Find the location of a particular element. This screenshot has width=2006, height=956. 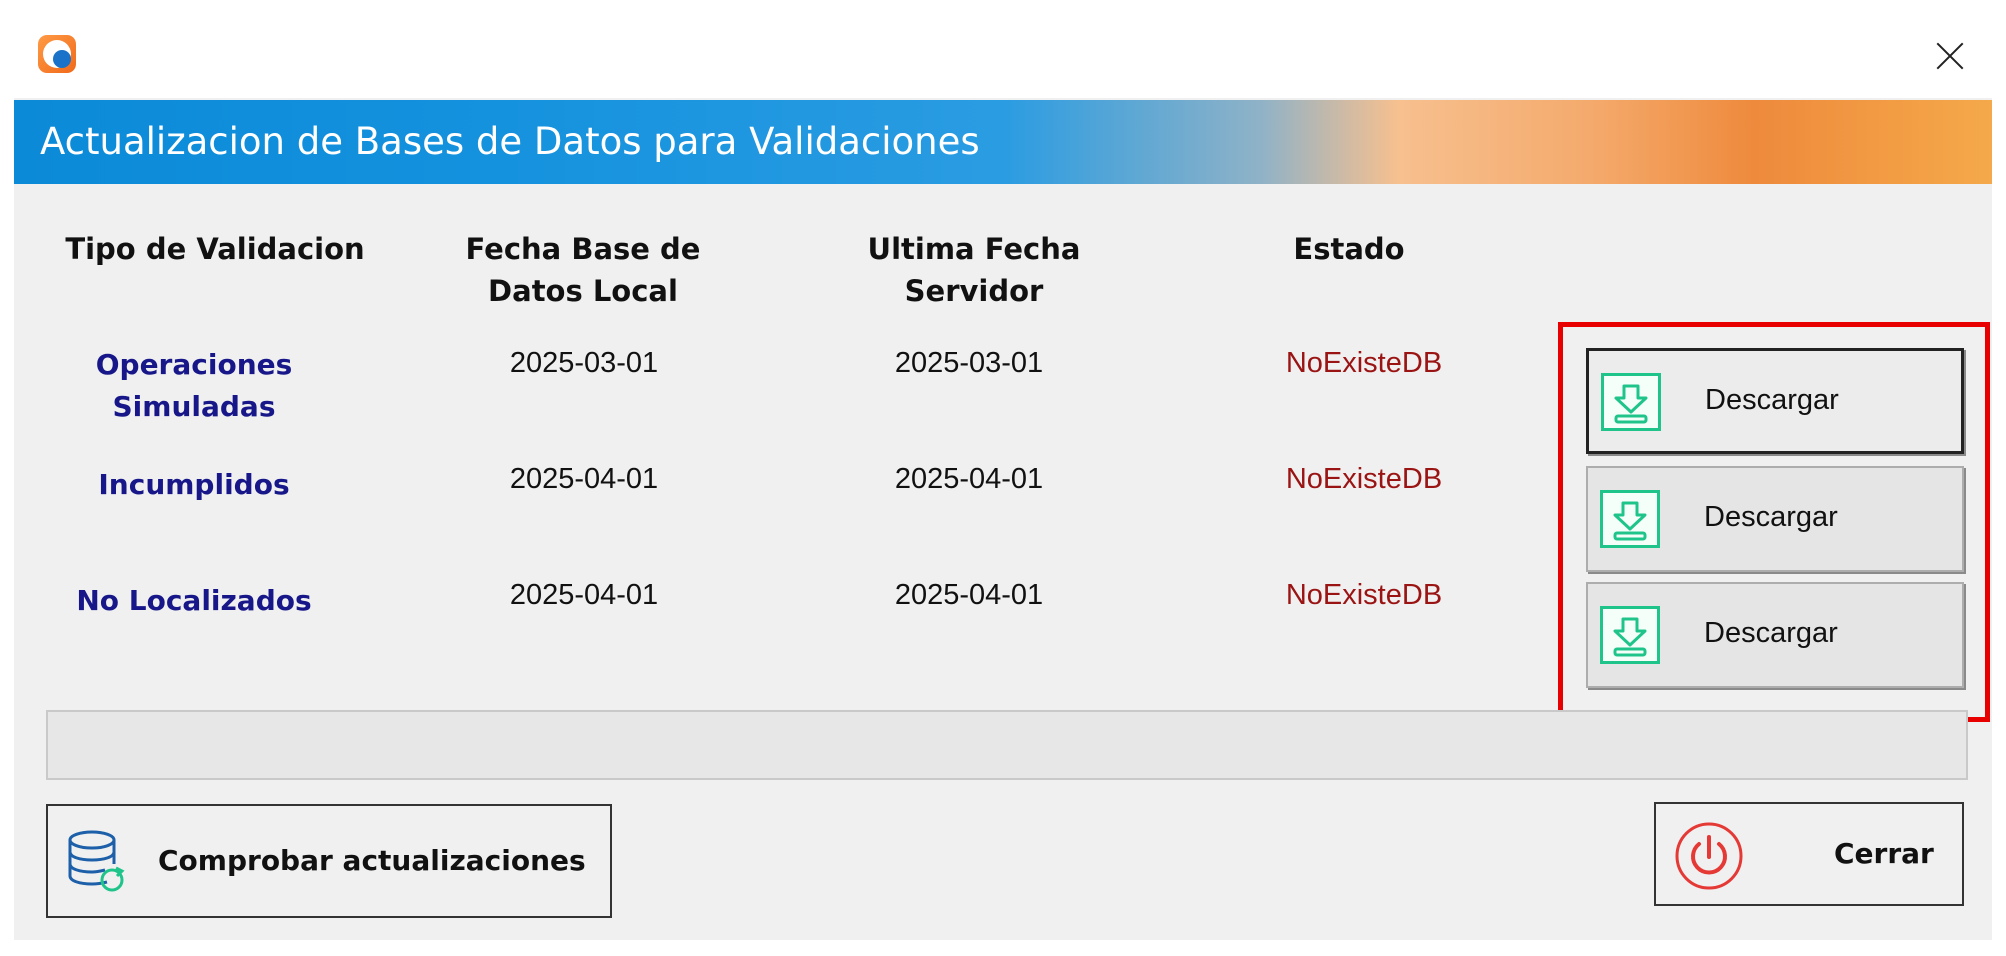

check-updates-button: Comprobar actualizaciones is located at coordinates (329, 861).